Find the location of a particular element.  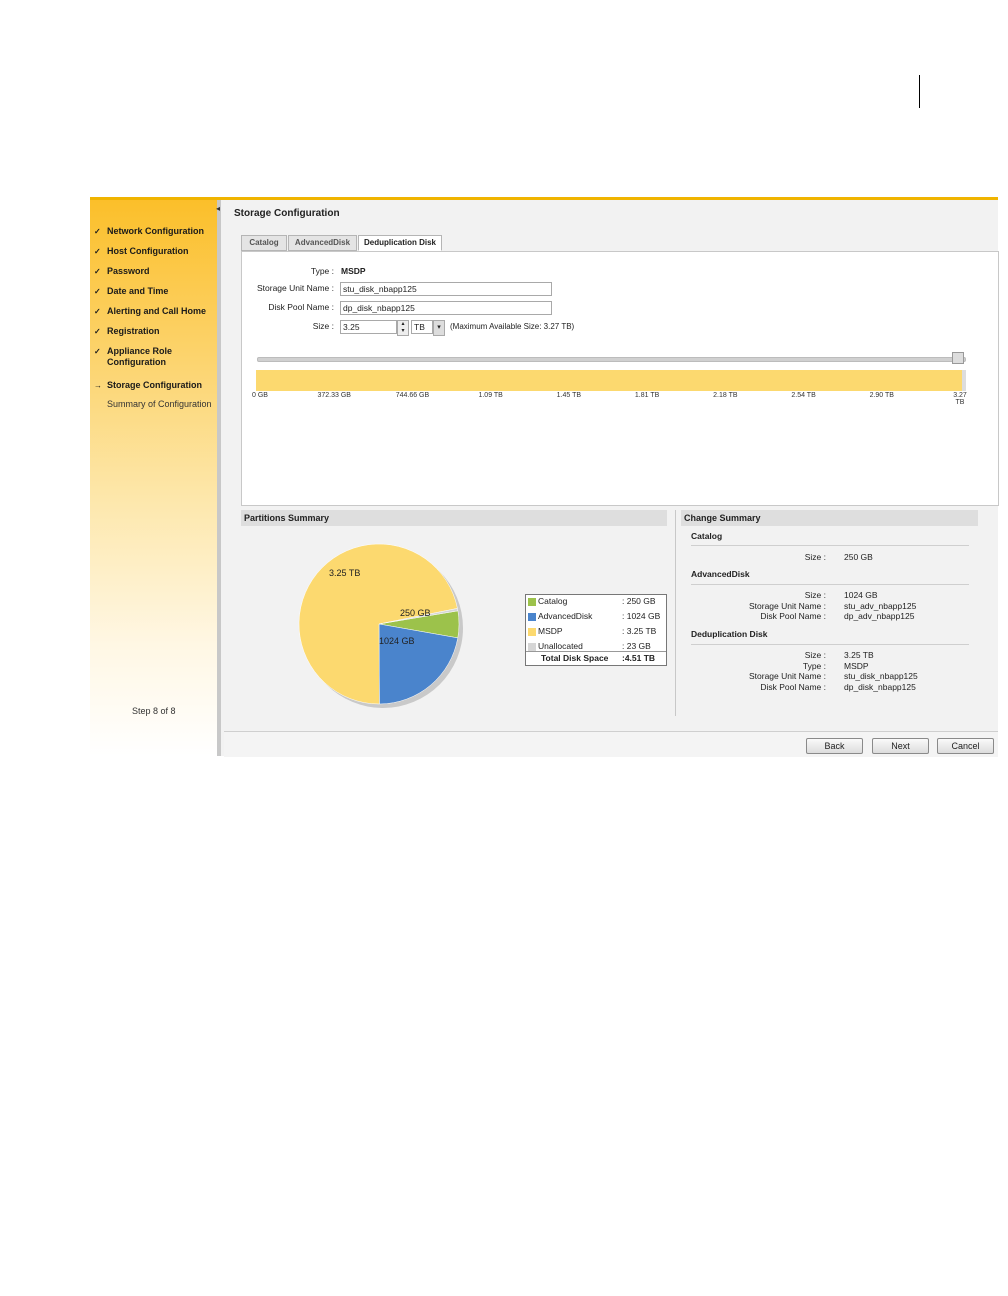

legend-row-catalog: Catalog : 250 GB is located at coordinates (596, 602).